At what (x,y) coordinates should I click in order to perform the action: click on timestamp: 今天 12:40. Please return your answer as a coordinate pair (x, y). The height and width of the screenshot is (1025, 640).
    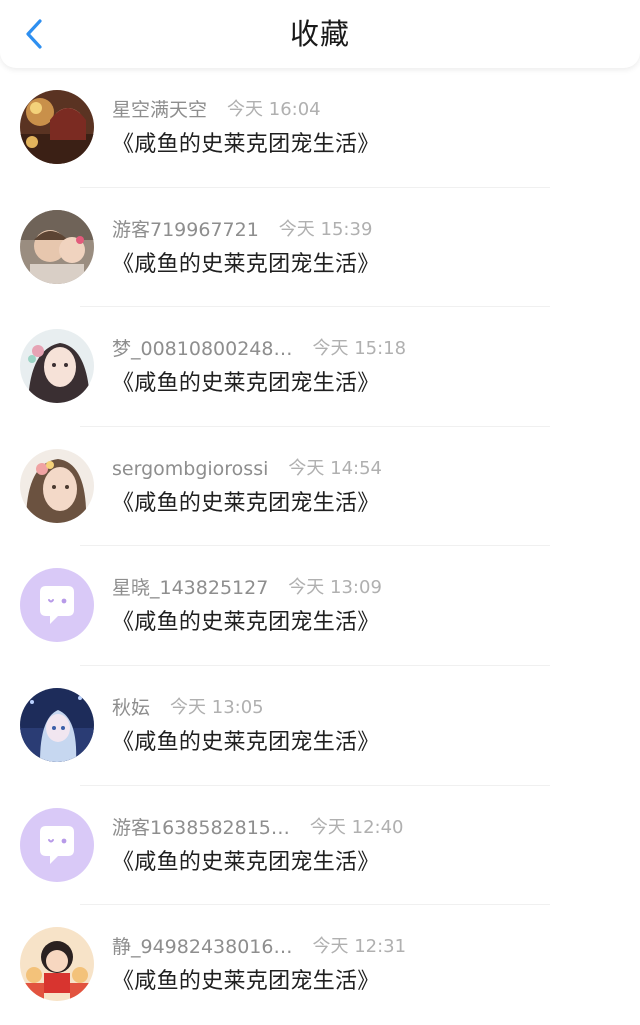
    Looking at the image, I should click on (356, 827).